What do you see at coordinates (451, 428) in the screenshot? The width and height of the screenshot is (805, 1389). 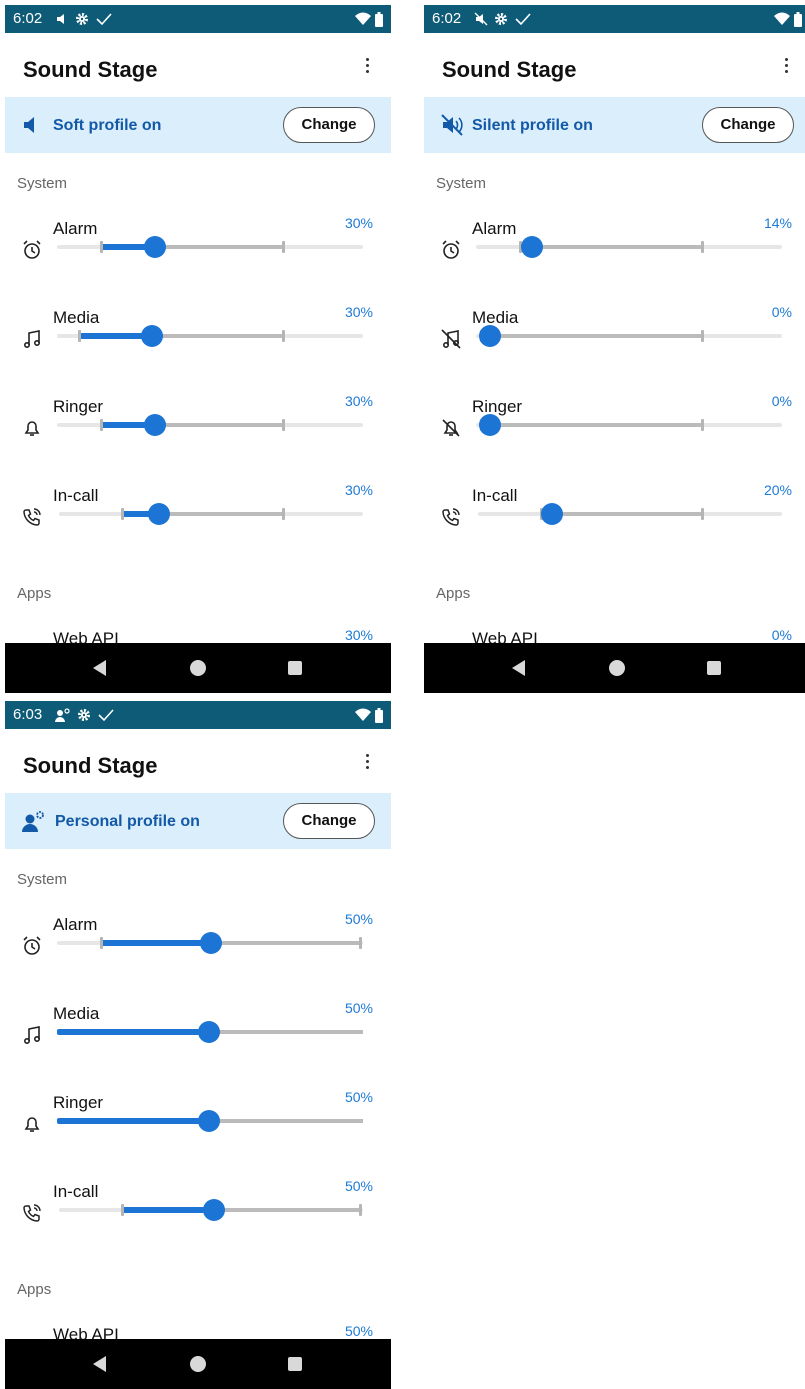 I see `bell-off-icon` at bounding box center [451, 428].